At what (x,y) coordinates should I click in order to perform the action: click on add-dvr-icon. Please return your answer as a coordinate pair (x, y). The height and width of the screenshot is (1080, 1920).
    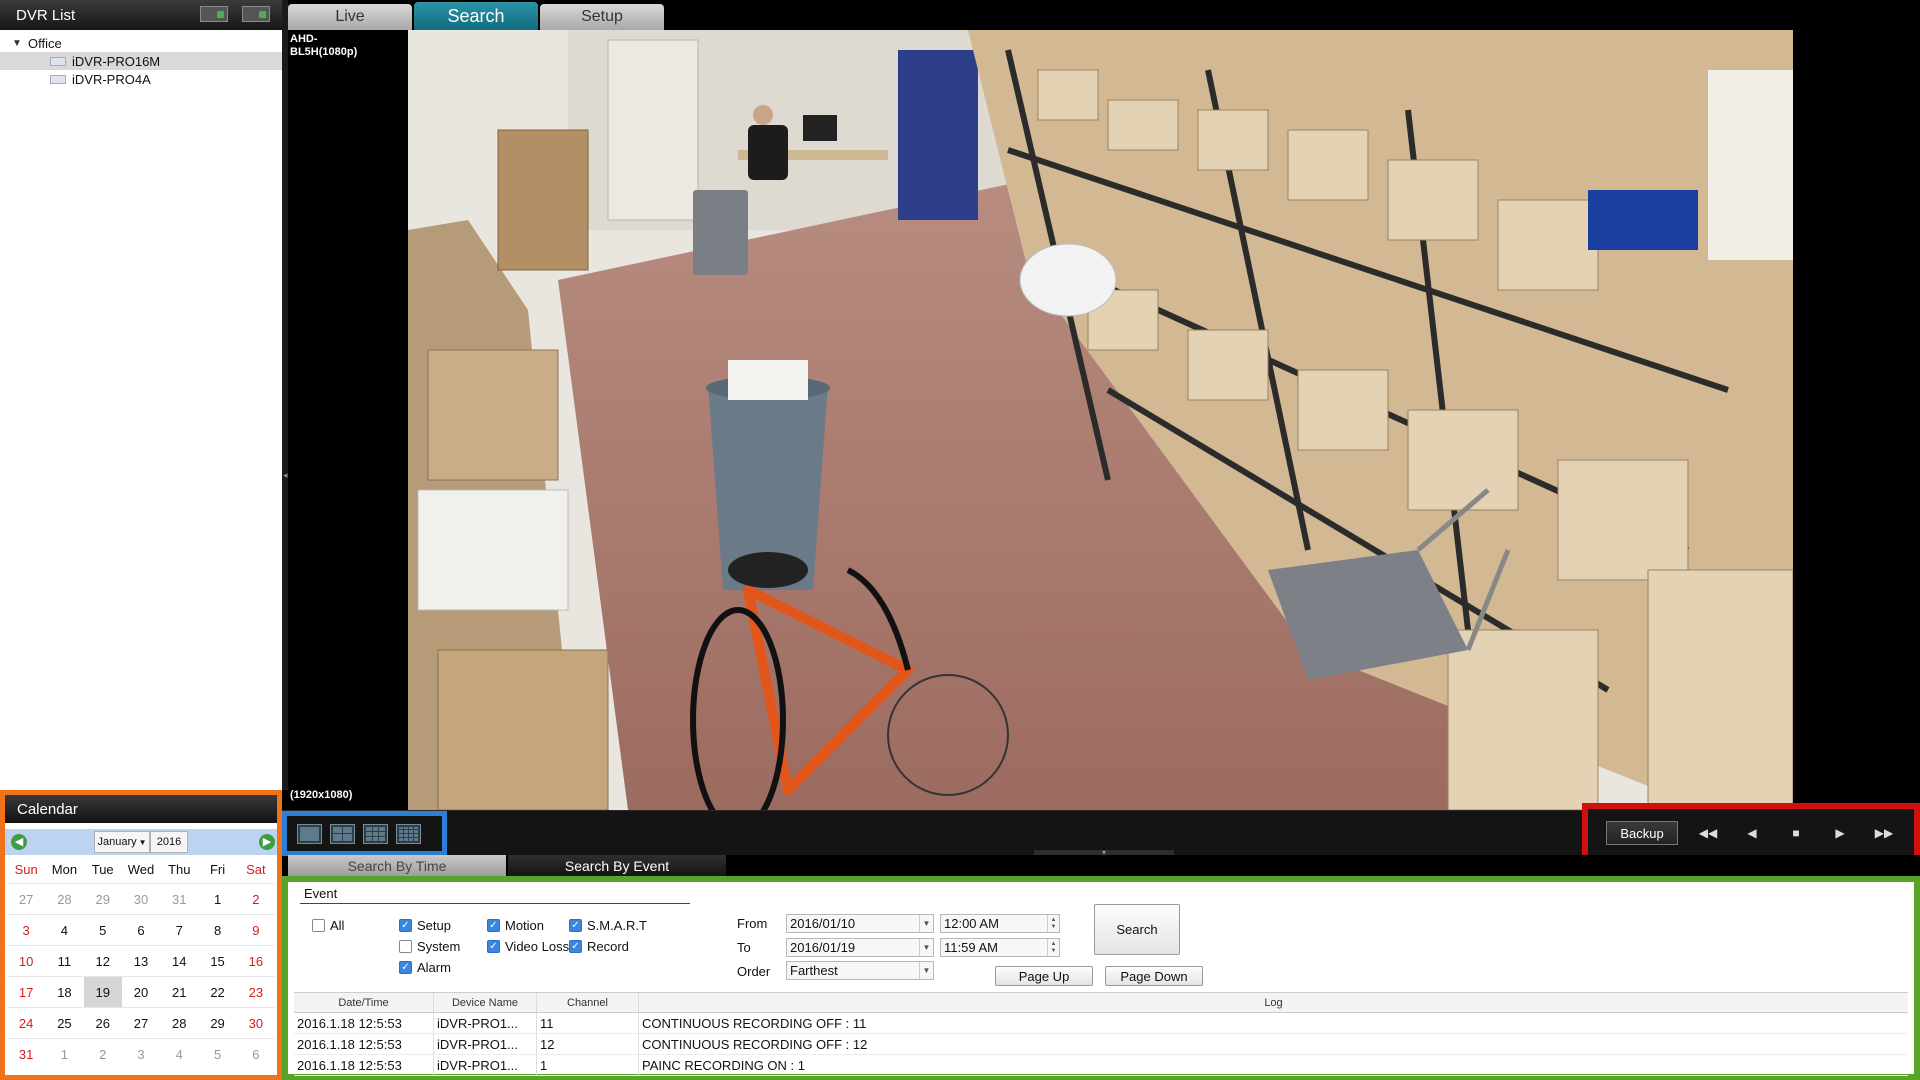
    Looking at the image, I should click on (214, 14).